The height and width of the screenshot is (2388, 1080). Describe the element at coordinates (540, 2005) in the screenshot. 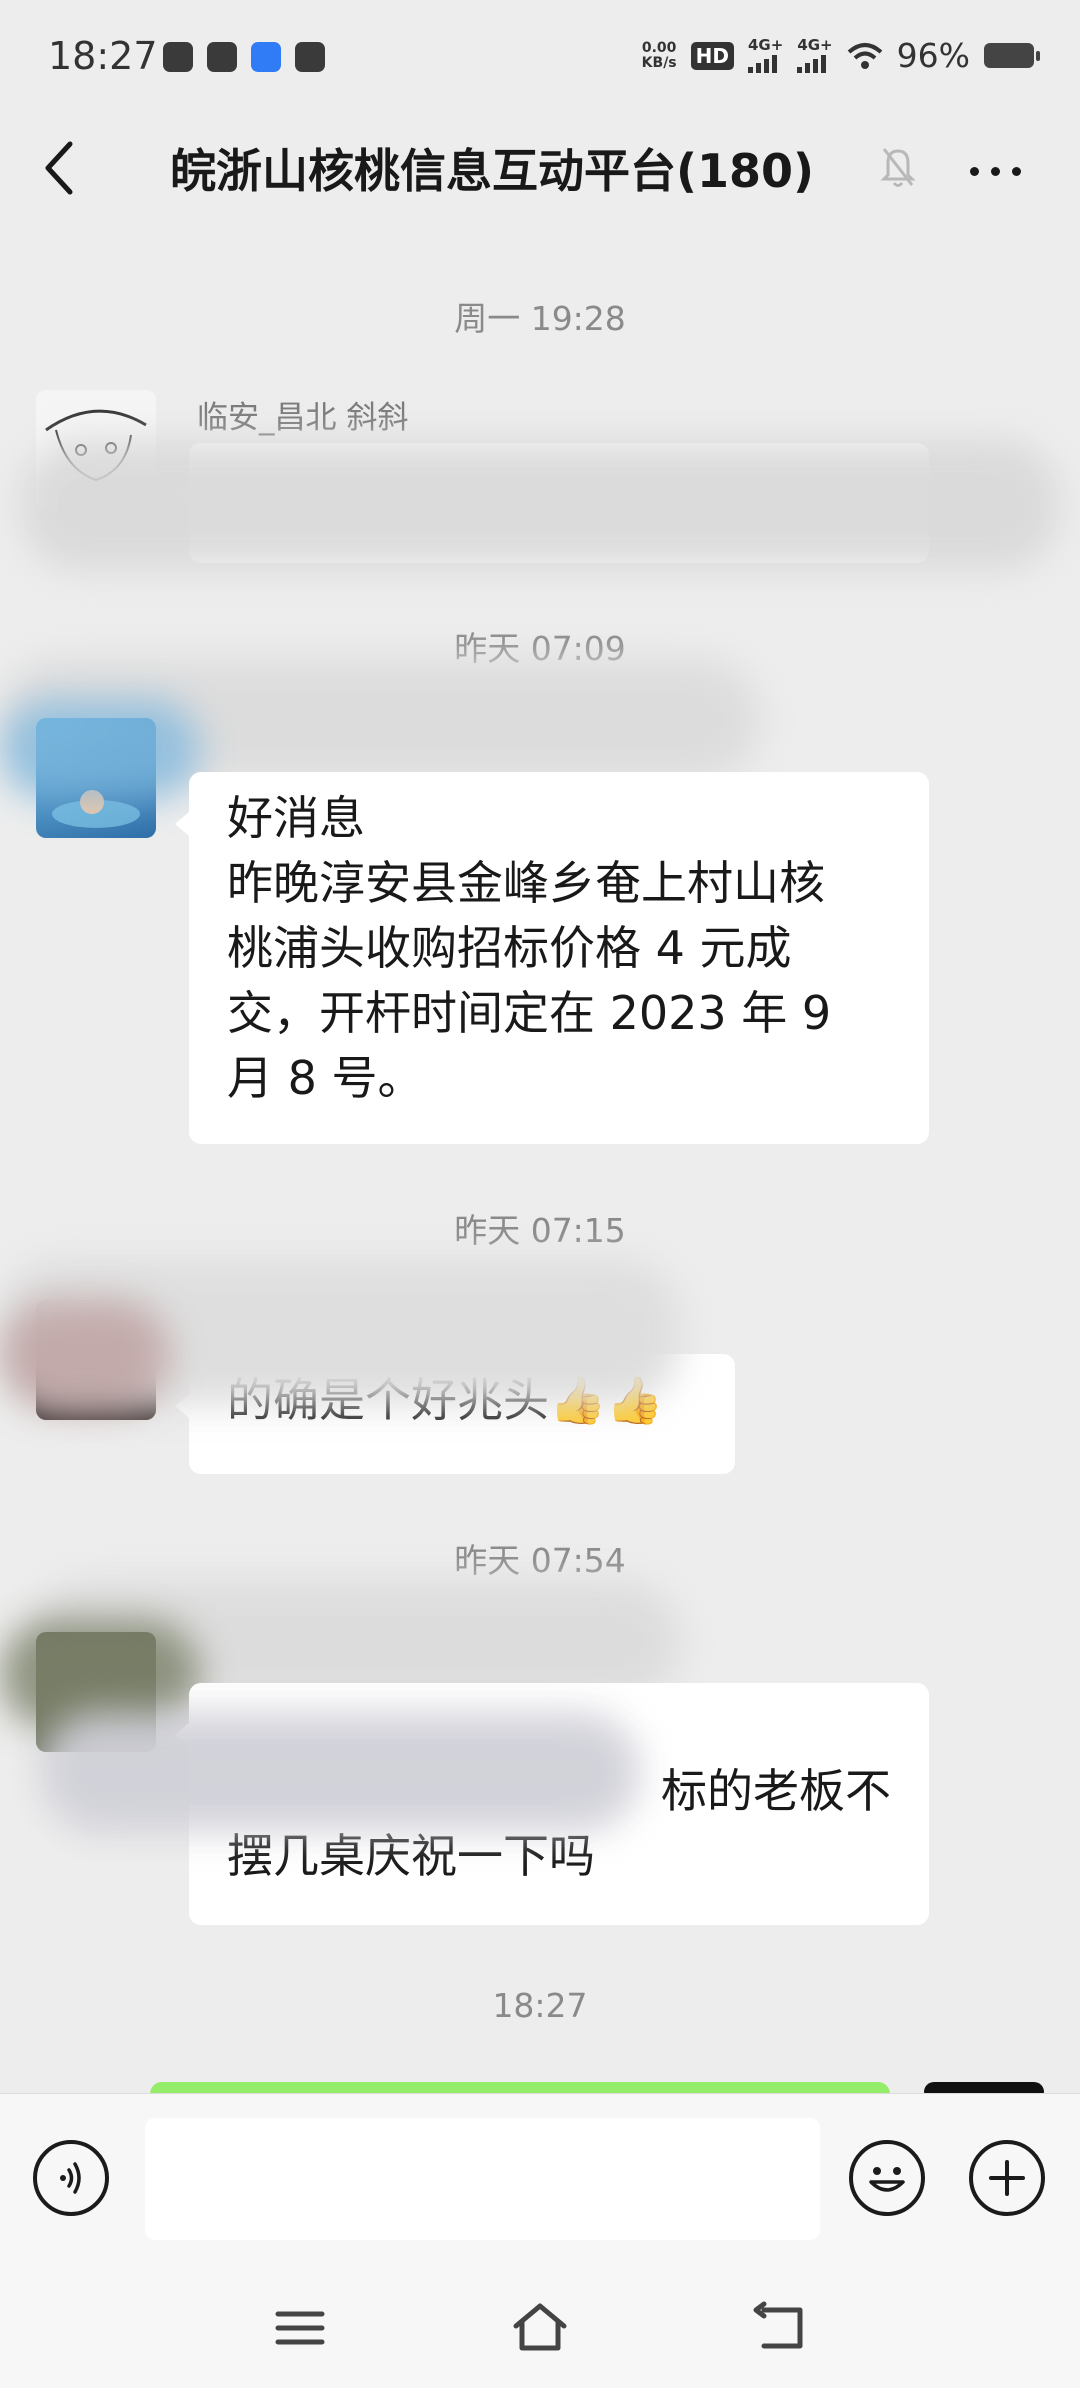

I see `message-timestamp: 18:27` at that location.